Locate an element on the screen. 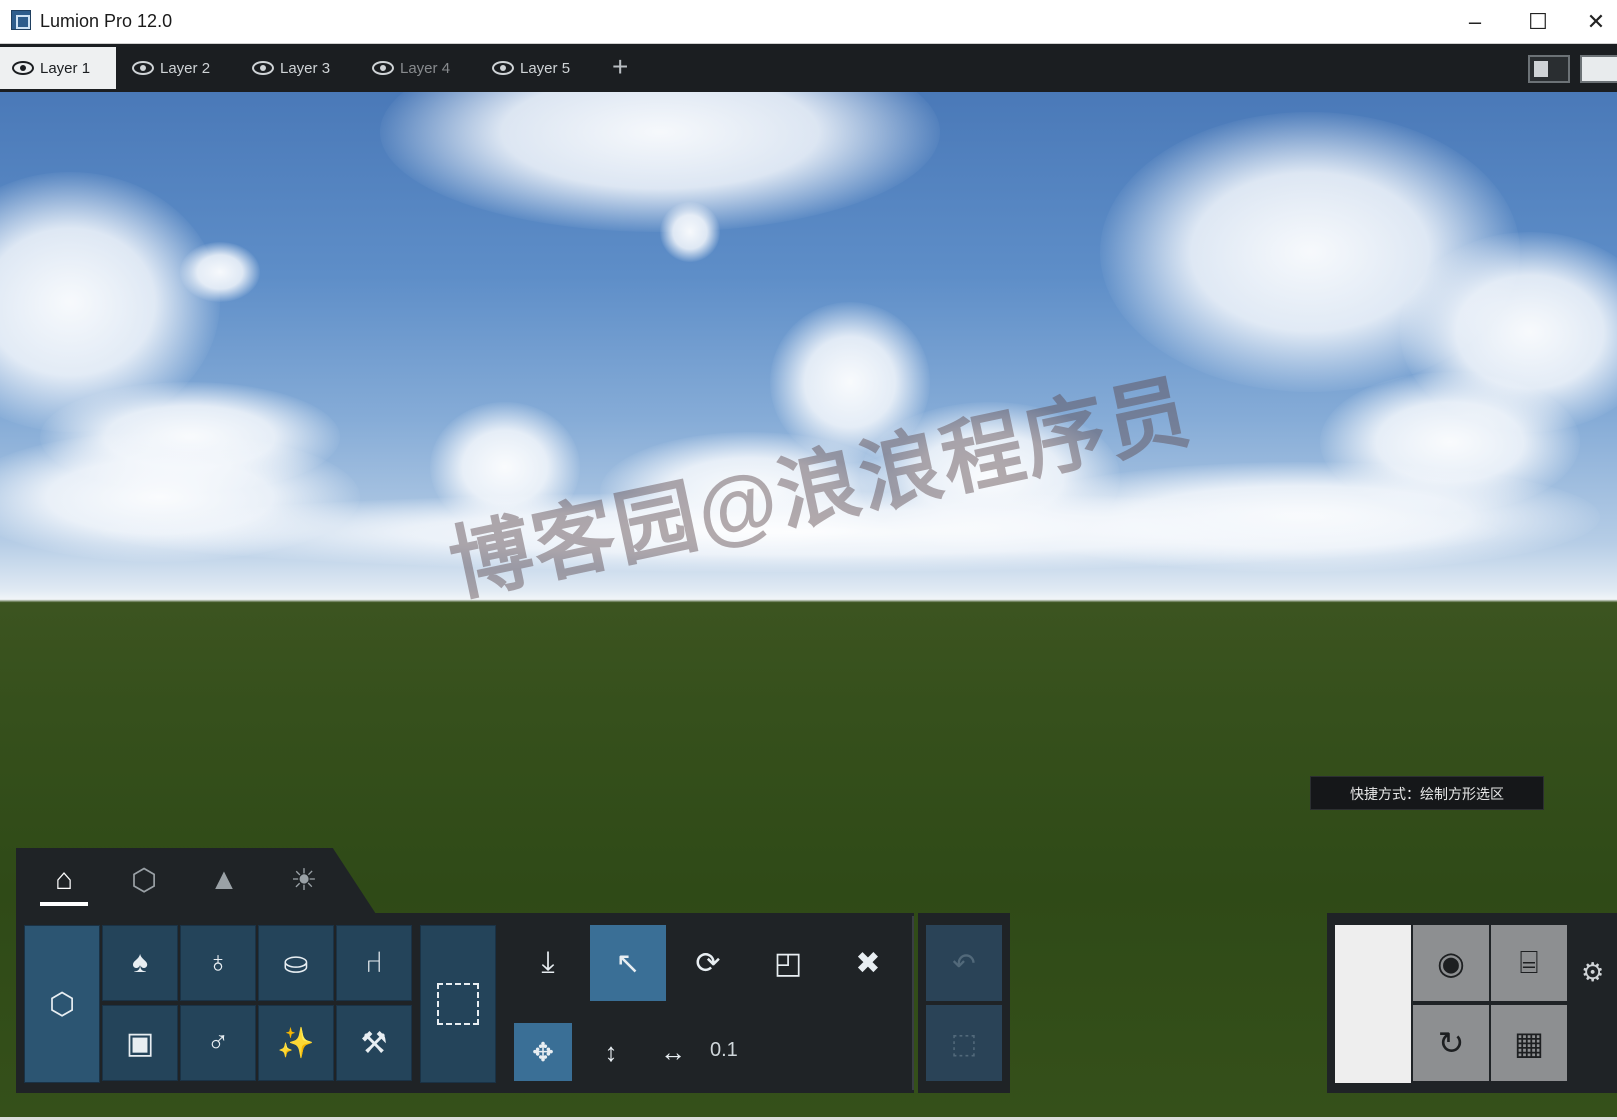 The width and height of the screenshot is (1617, 1120). move-arrows-icon: ✥ is located at coordinates (543, 1051).